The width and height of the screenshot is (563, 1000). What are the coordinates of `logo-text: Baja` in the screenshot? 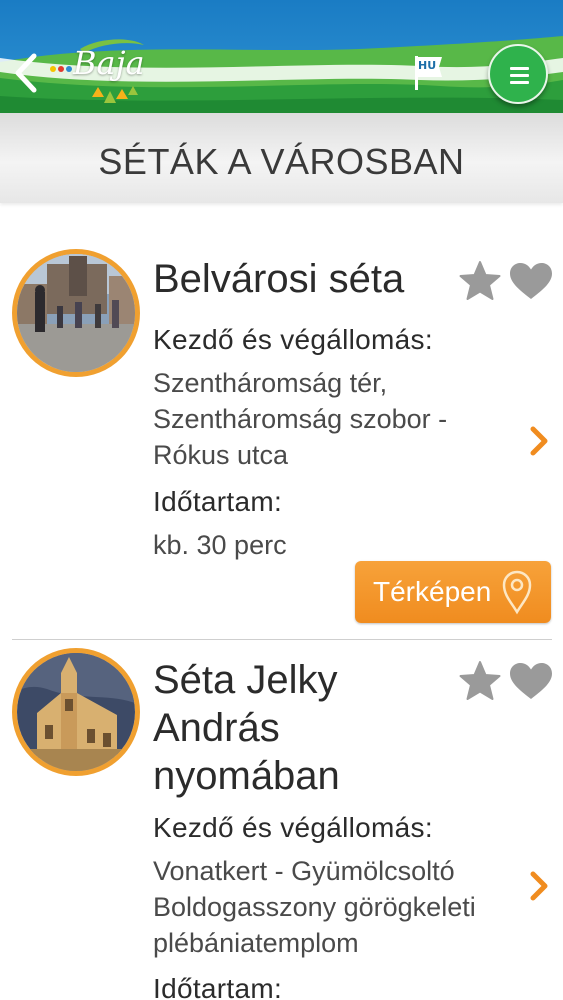 It's located at (109, 63).